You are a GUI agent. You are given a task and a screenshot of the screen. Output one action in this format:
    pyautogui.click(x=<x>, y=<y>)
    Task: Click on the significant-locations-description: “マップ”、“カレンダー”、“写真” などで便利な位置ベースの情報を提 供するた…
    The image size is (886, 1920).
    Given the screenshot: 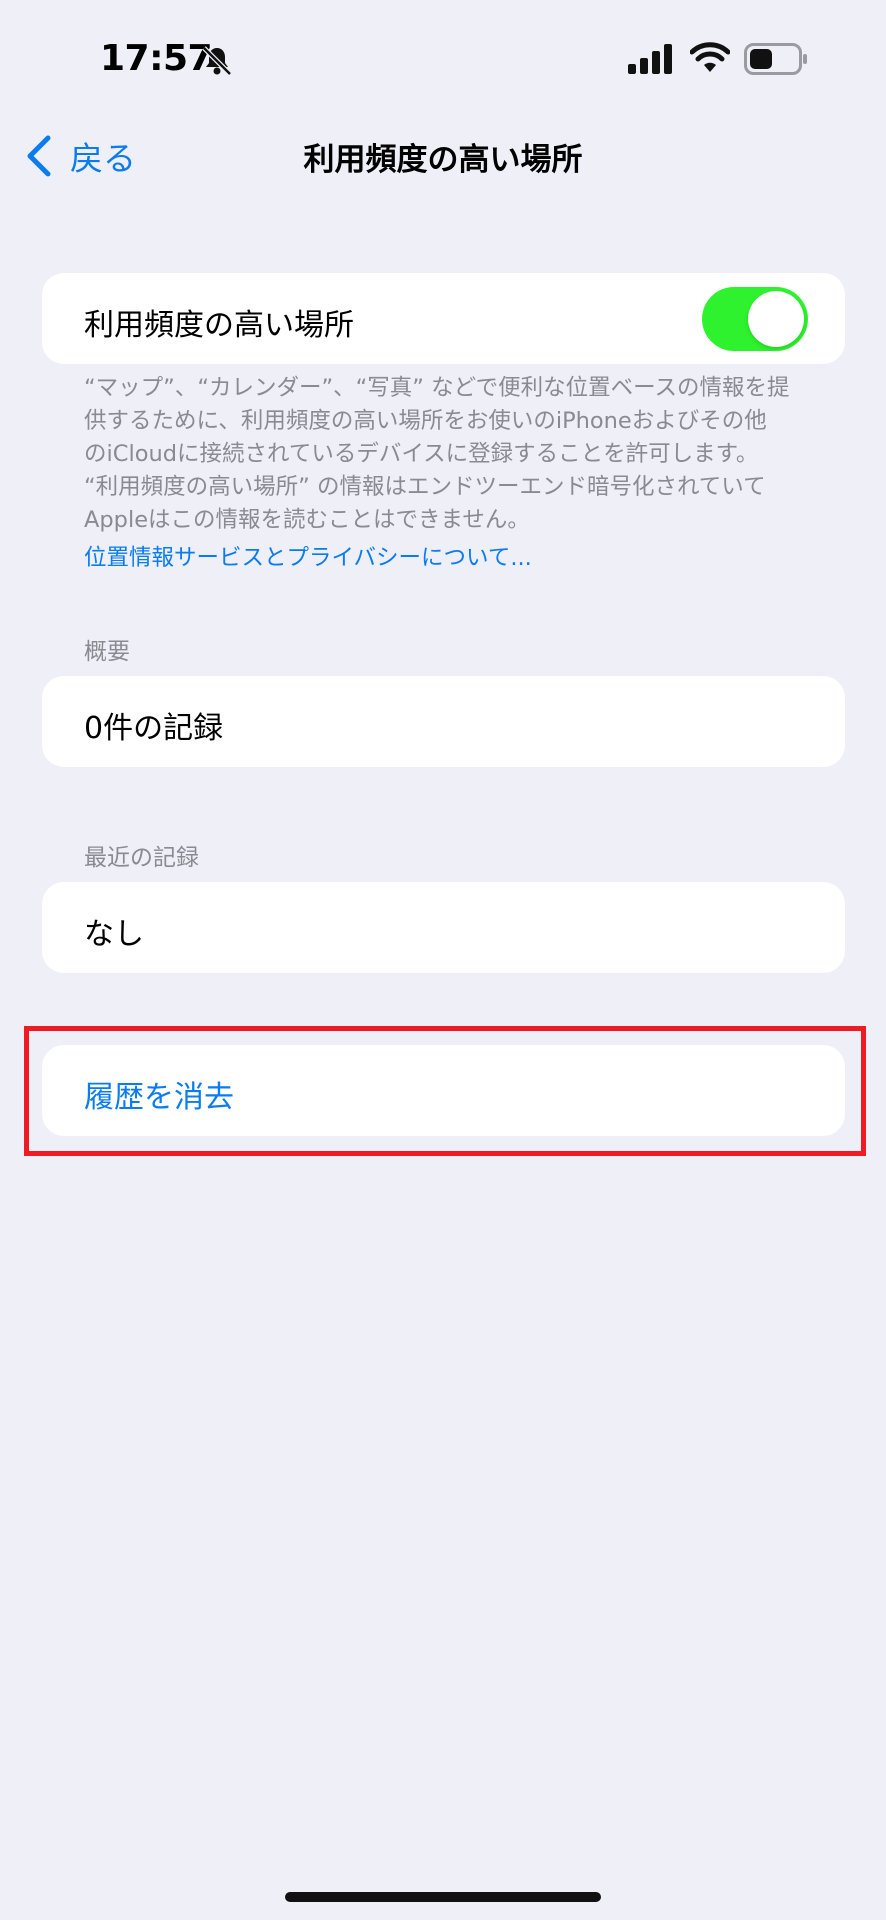 What is the action you would take?
    pyautogui.click(x=449, y=454)
    